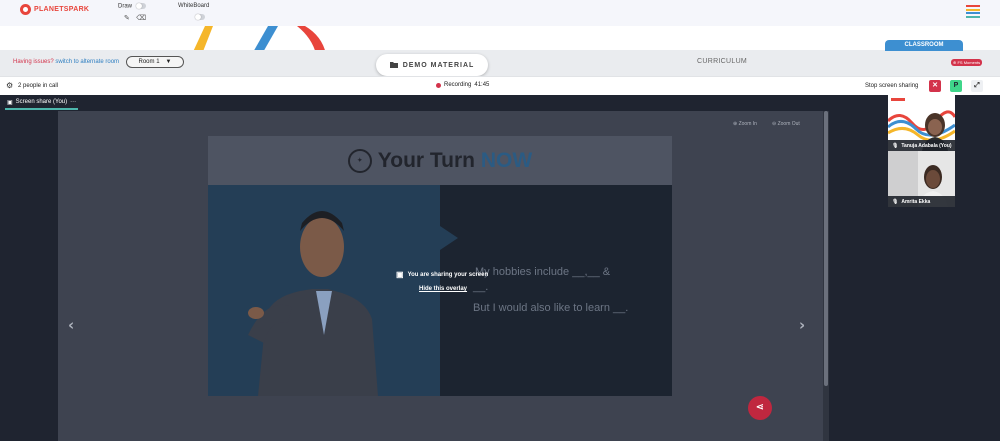 The width and height of the screenshot is (1000, 441). I want to click on participant-tile-tanuja: 🎙 Tanuja Adabala (You), so click(921, 123).